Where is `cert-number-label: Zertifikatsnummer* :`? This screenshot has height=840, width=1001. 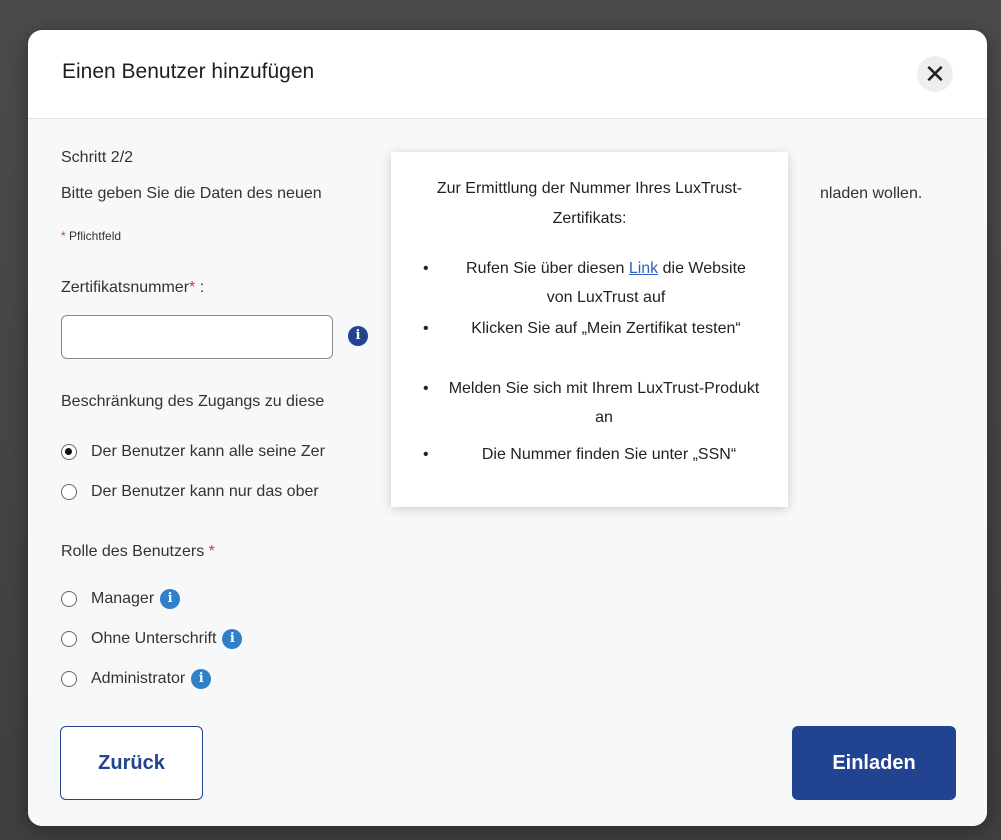 cert-number-label: Zertifikatsnummer* : is located at coordinates (132, 288).